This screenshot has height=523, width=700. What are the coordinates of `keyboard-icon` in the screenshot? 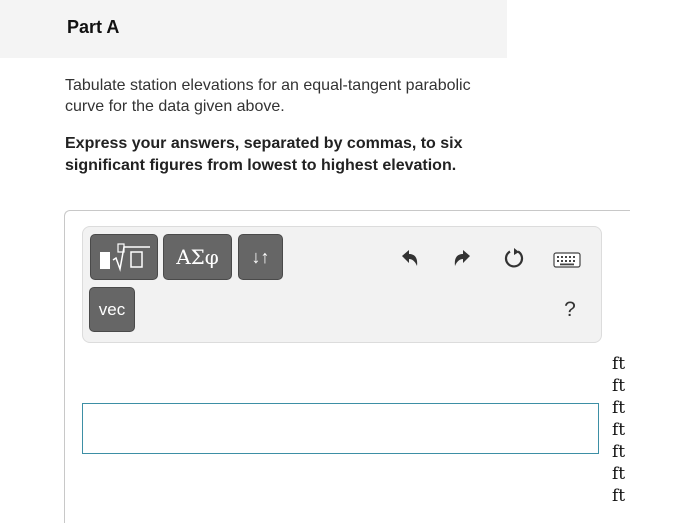 It's located at (567, 260).